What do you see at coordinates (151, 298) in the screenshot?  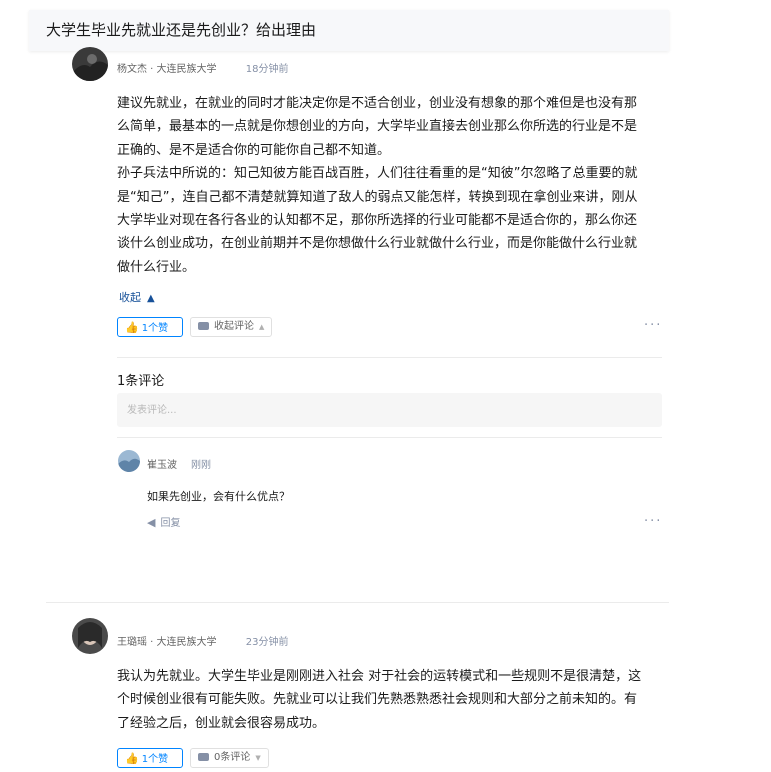 I see `chevron-up-icon: ▲` at bounding box center [151, 298].